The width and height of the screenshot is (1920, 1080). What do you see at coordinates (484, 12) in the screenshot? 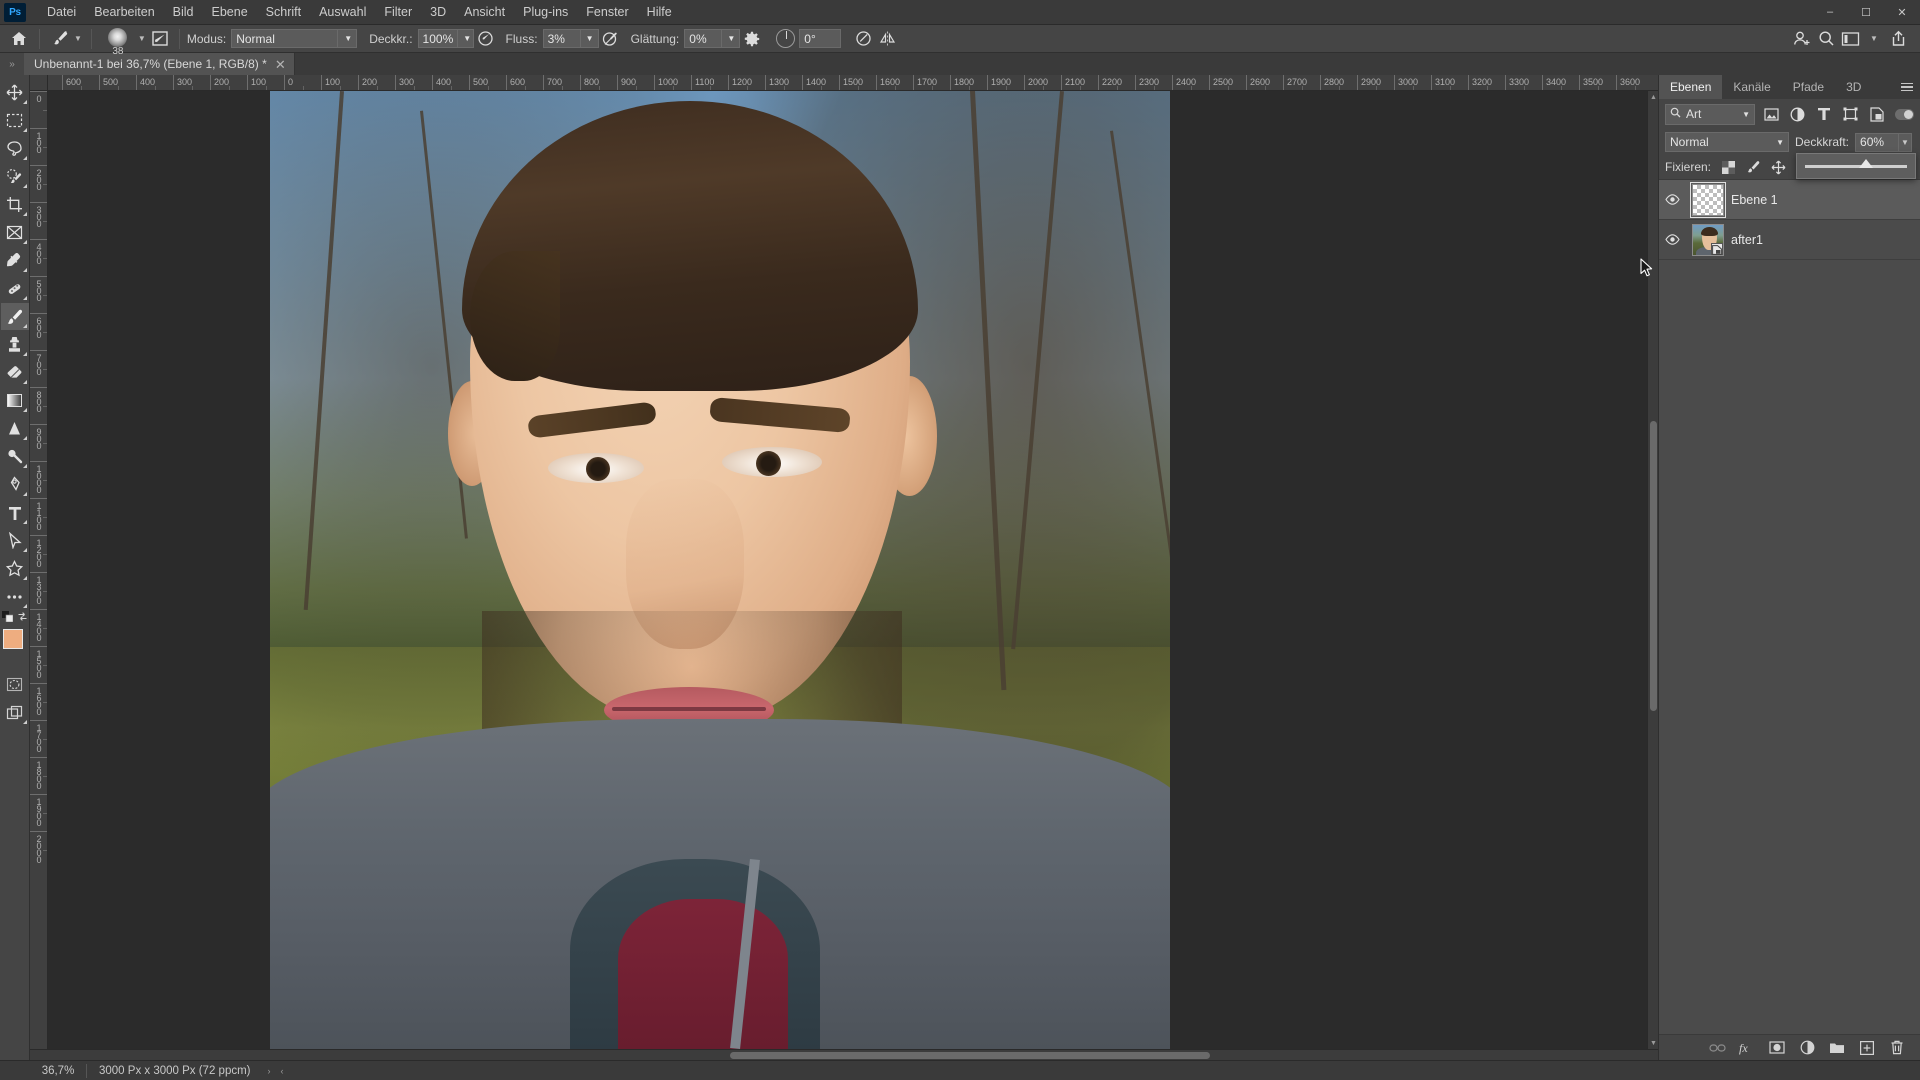
I see `menu-item-ansicht: Ansicht` at bounding box center [484, 12].